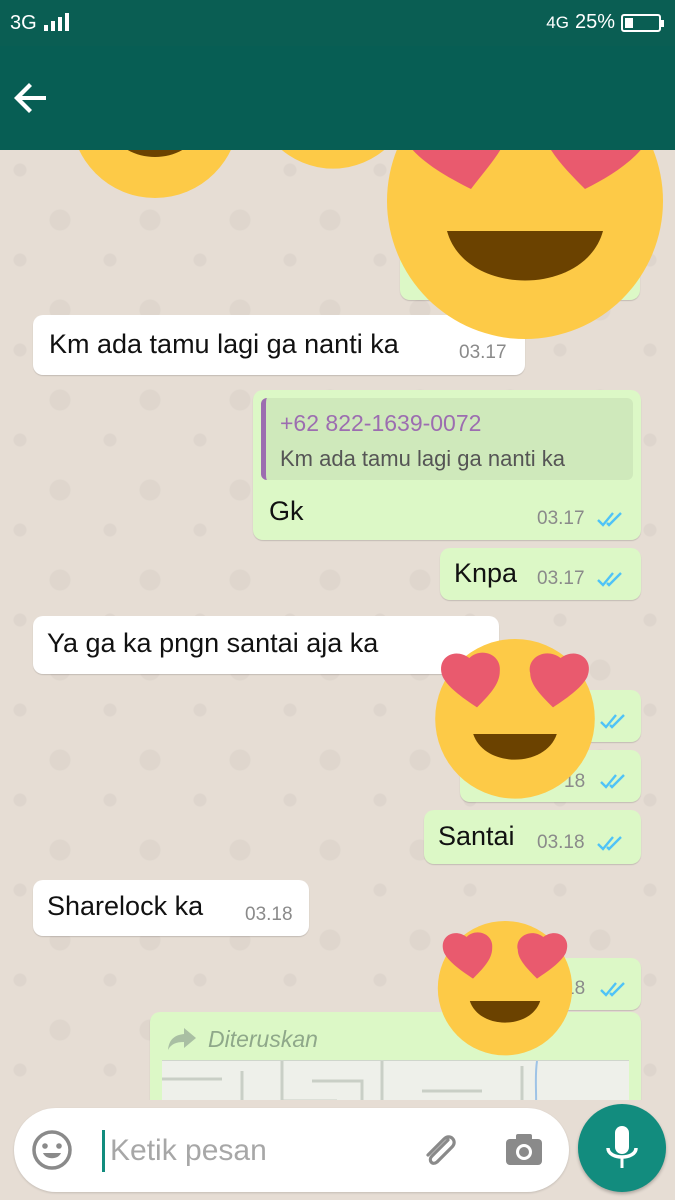 This screenshot has height=1200, width=675. I want to click on compose-bar, so click(337, 1150).